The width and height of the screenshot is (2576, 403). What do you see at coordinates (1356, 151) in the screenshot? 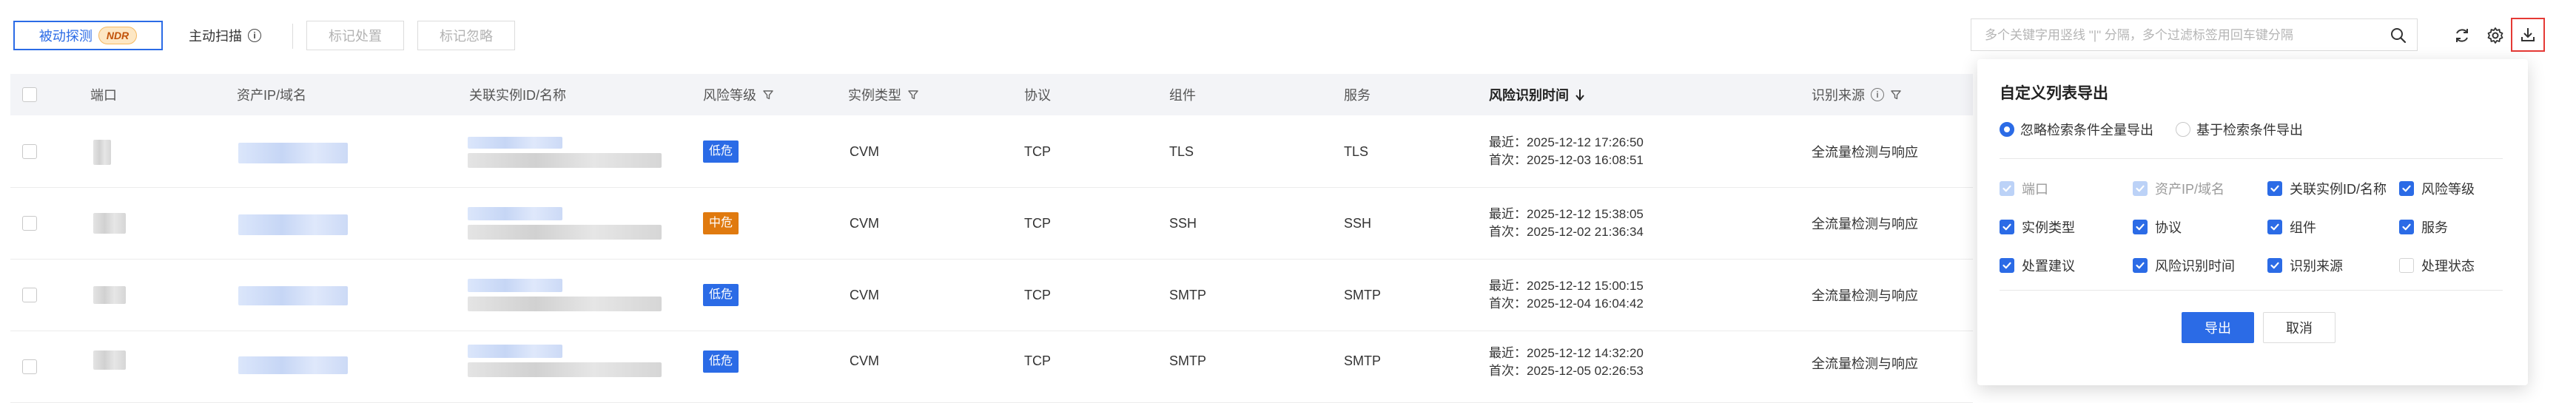
I see `service-cell: TLS` at bounding box center [1356, 151].